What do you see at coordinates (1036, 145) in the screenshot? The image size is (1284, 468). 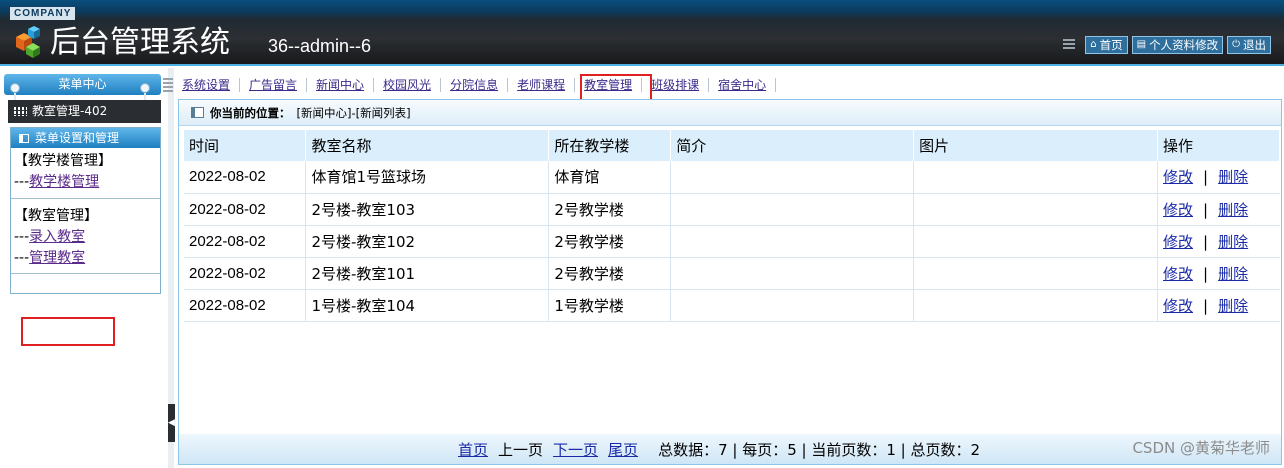 I see `column-header: 图片` at bounding box center [1036, 145].